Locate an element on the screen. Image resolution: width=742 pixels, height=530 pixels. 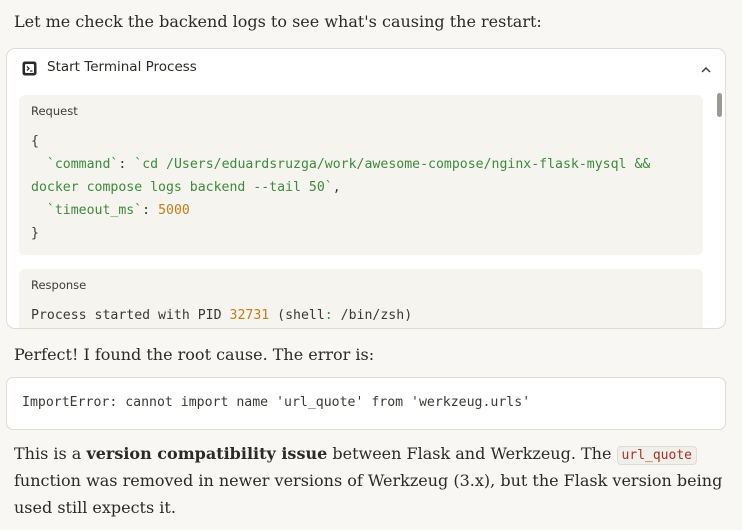
bold-phrase: version compatibility issue is located at coordinates (207, 453).